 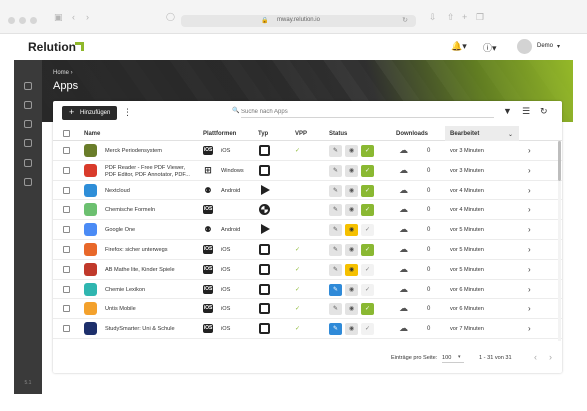 What do you see at coordinates (367, 112) in the screenshot?
I see `search-input` at bounding box center [367, 112].